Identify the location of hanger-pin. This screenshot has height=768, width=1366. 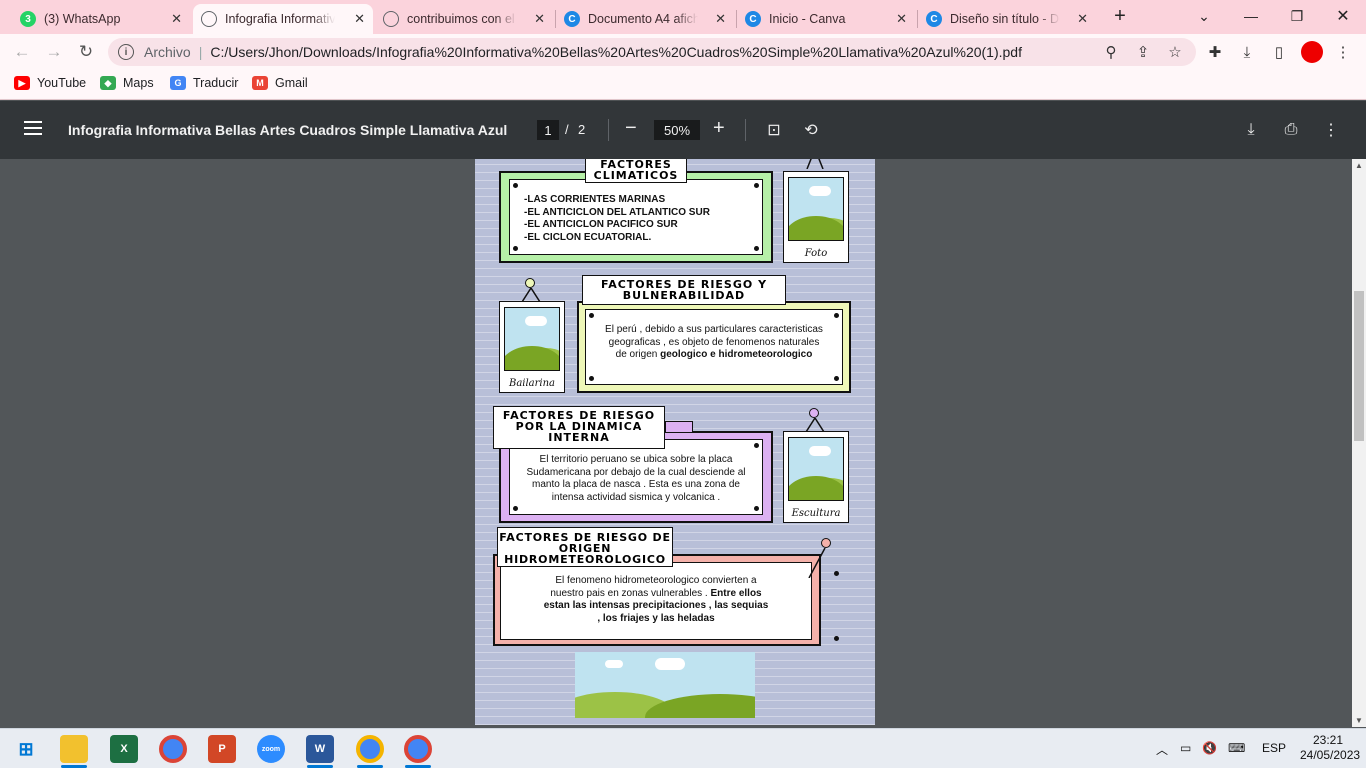
(826, 543).